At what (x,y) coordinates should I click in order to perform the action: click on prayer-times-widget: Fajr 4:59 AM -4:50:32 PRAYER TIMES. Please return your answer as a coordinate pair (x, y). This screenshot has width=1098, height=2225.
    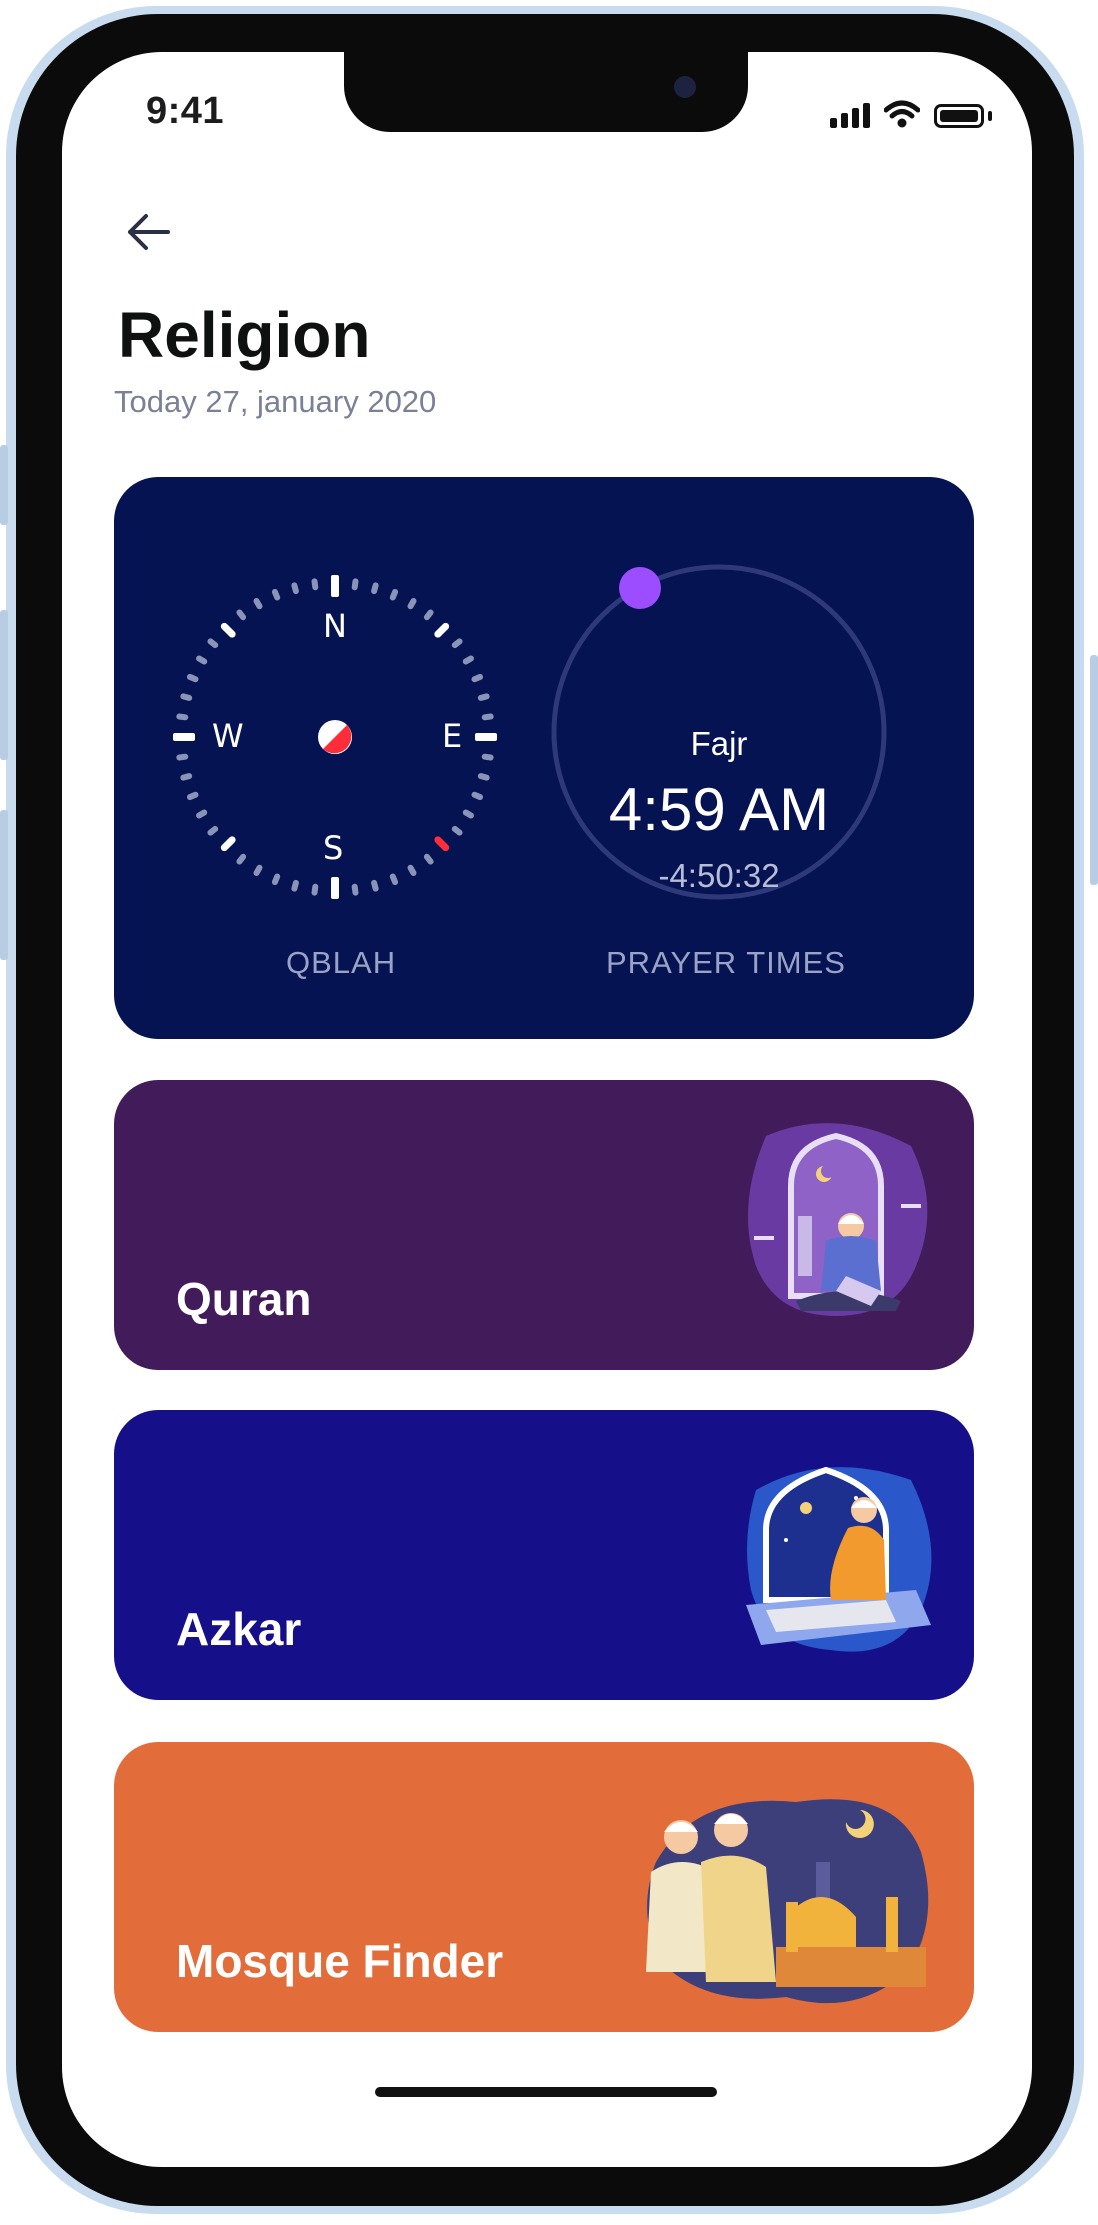
    Looking at the image, I should click on (759, 758).